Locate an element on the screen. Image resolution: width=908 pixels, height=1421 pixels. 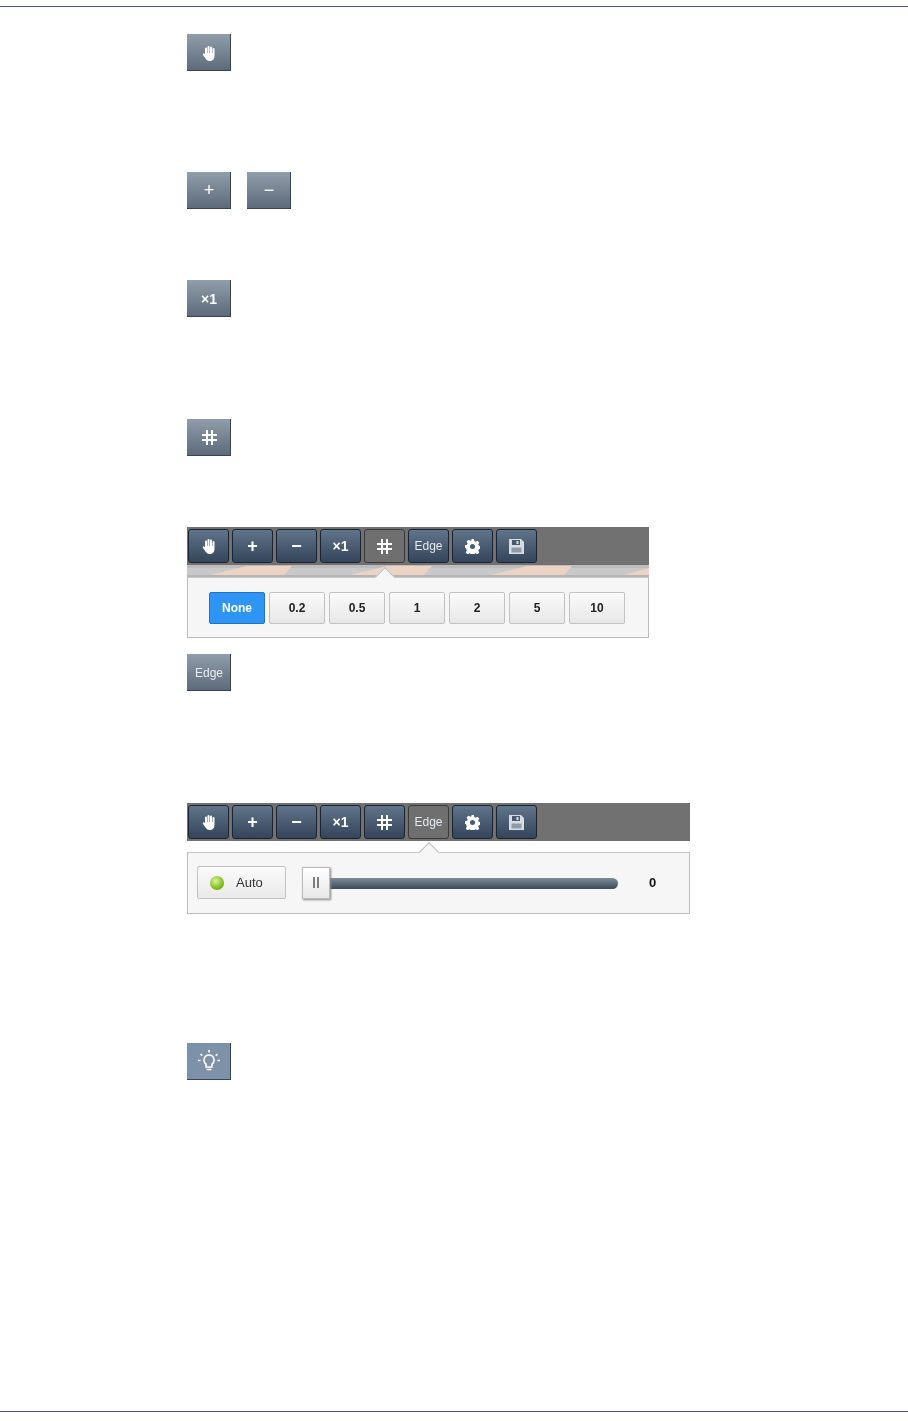
auto-button: Auto is located at coordinates (241, 882).